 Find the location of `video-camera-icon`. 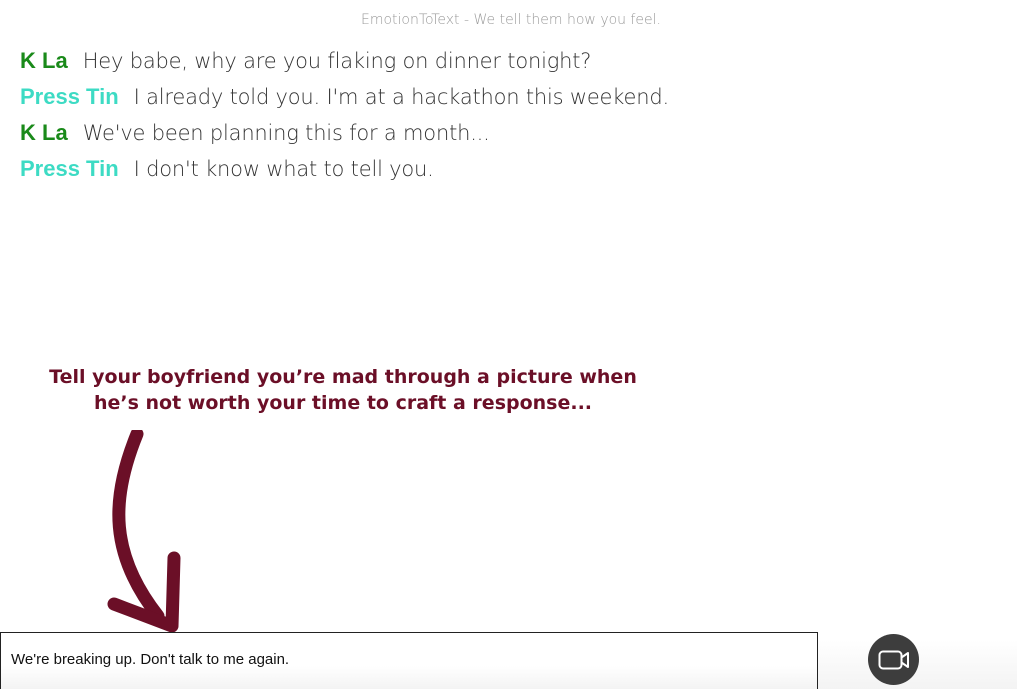

video-camera-icon is located at coordinates (893, 659).